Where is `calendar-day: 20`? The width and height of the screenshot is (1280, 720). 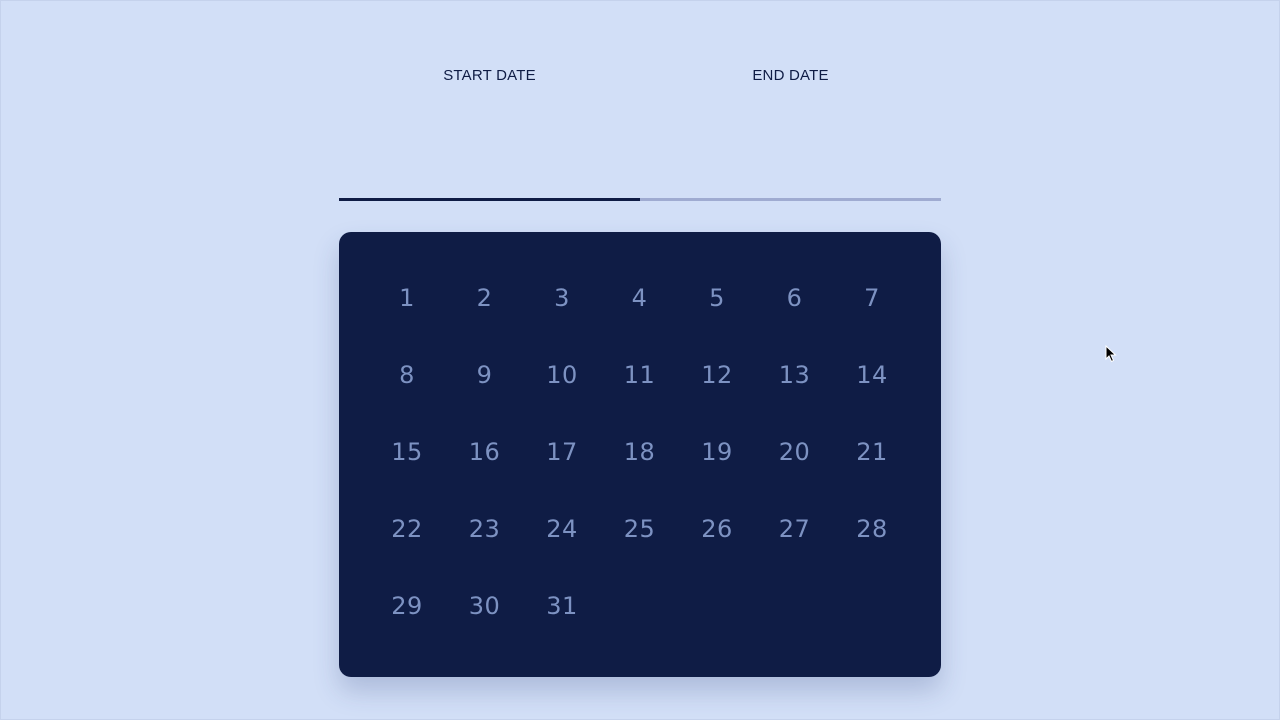
calendar-day: 20 is located at coordinates (795, 452).